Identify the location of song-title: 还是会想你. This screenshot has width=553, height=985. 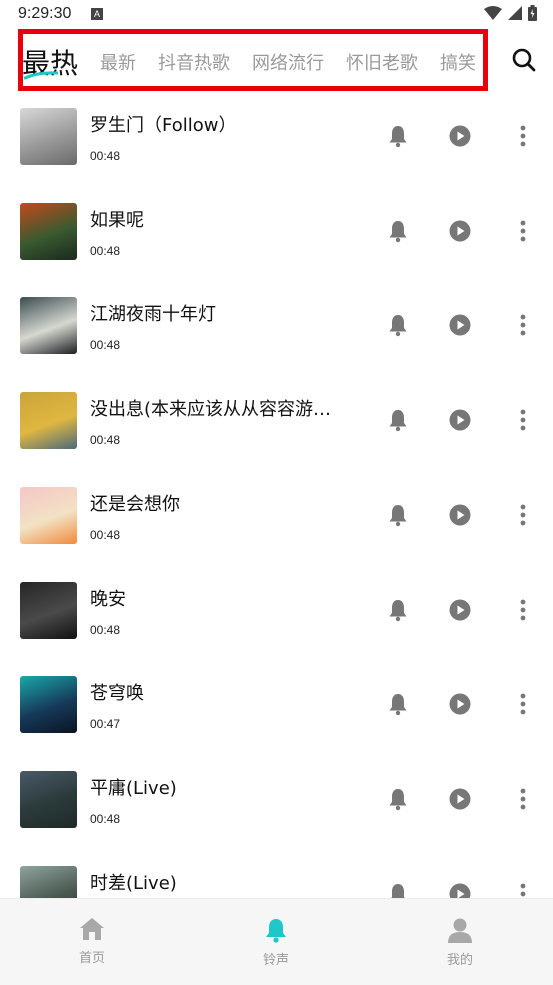
(135, 504).